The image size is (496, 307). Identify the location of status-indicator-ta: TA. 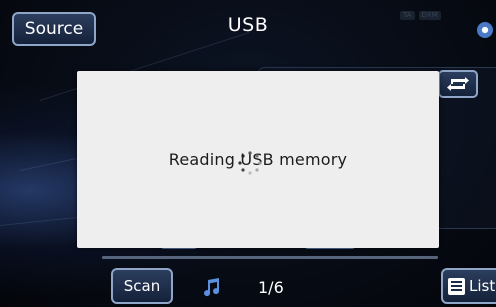
(407, 15).